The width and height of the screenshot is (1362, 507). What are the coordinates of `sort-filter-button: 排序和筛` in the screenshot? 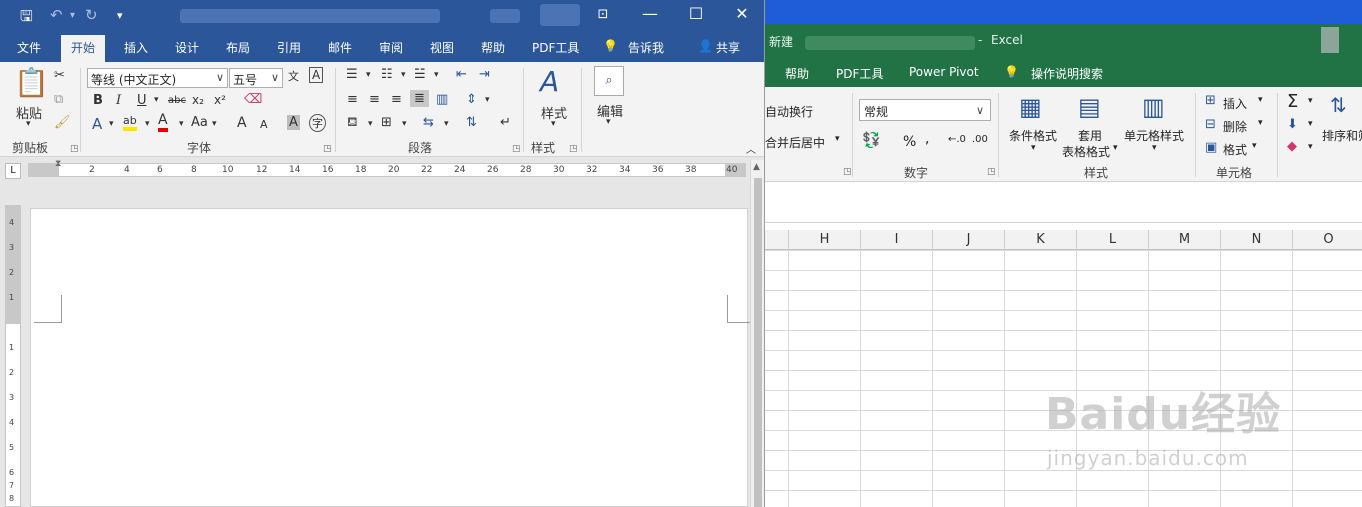 It's located at (1342, 135).